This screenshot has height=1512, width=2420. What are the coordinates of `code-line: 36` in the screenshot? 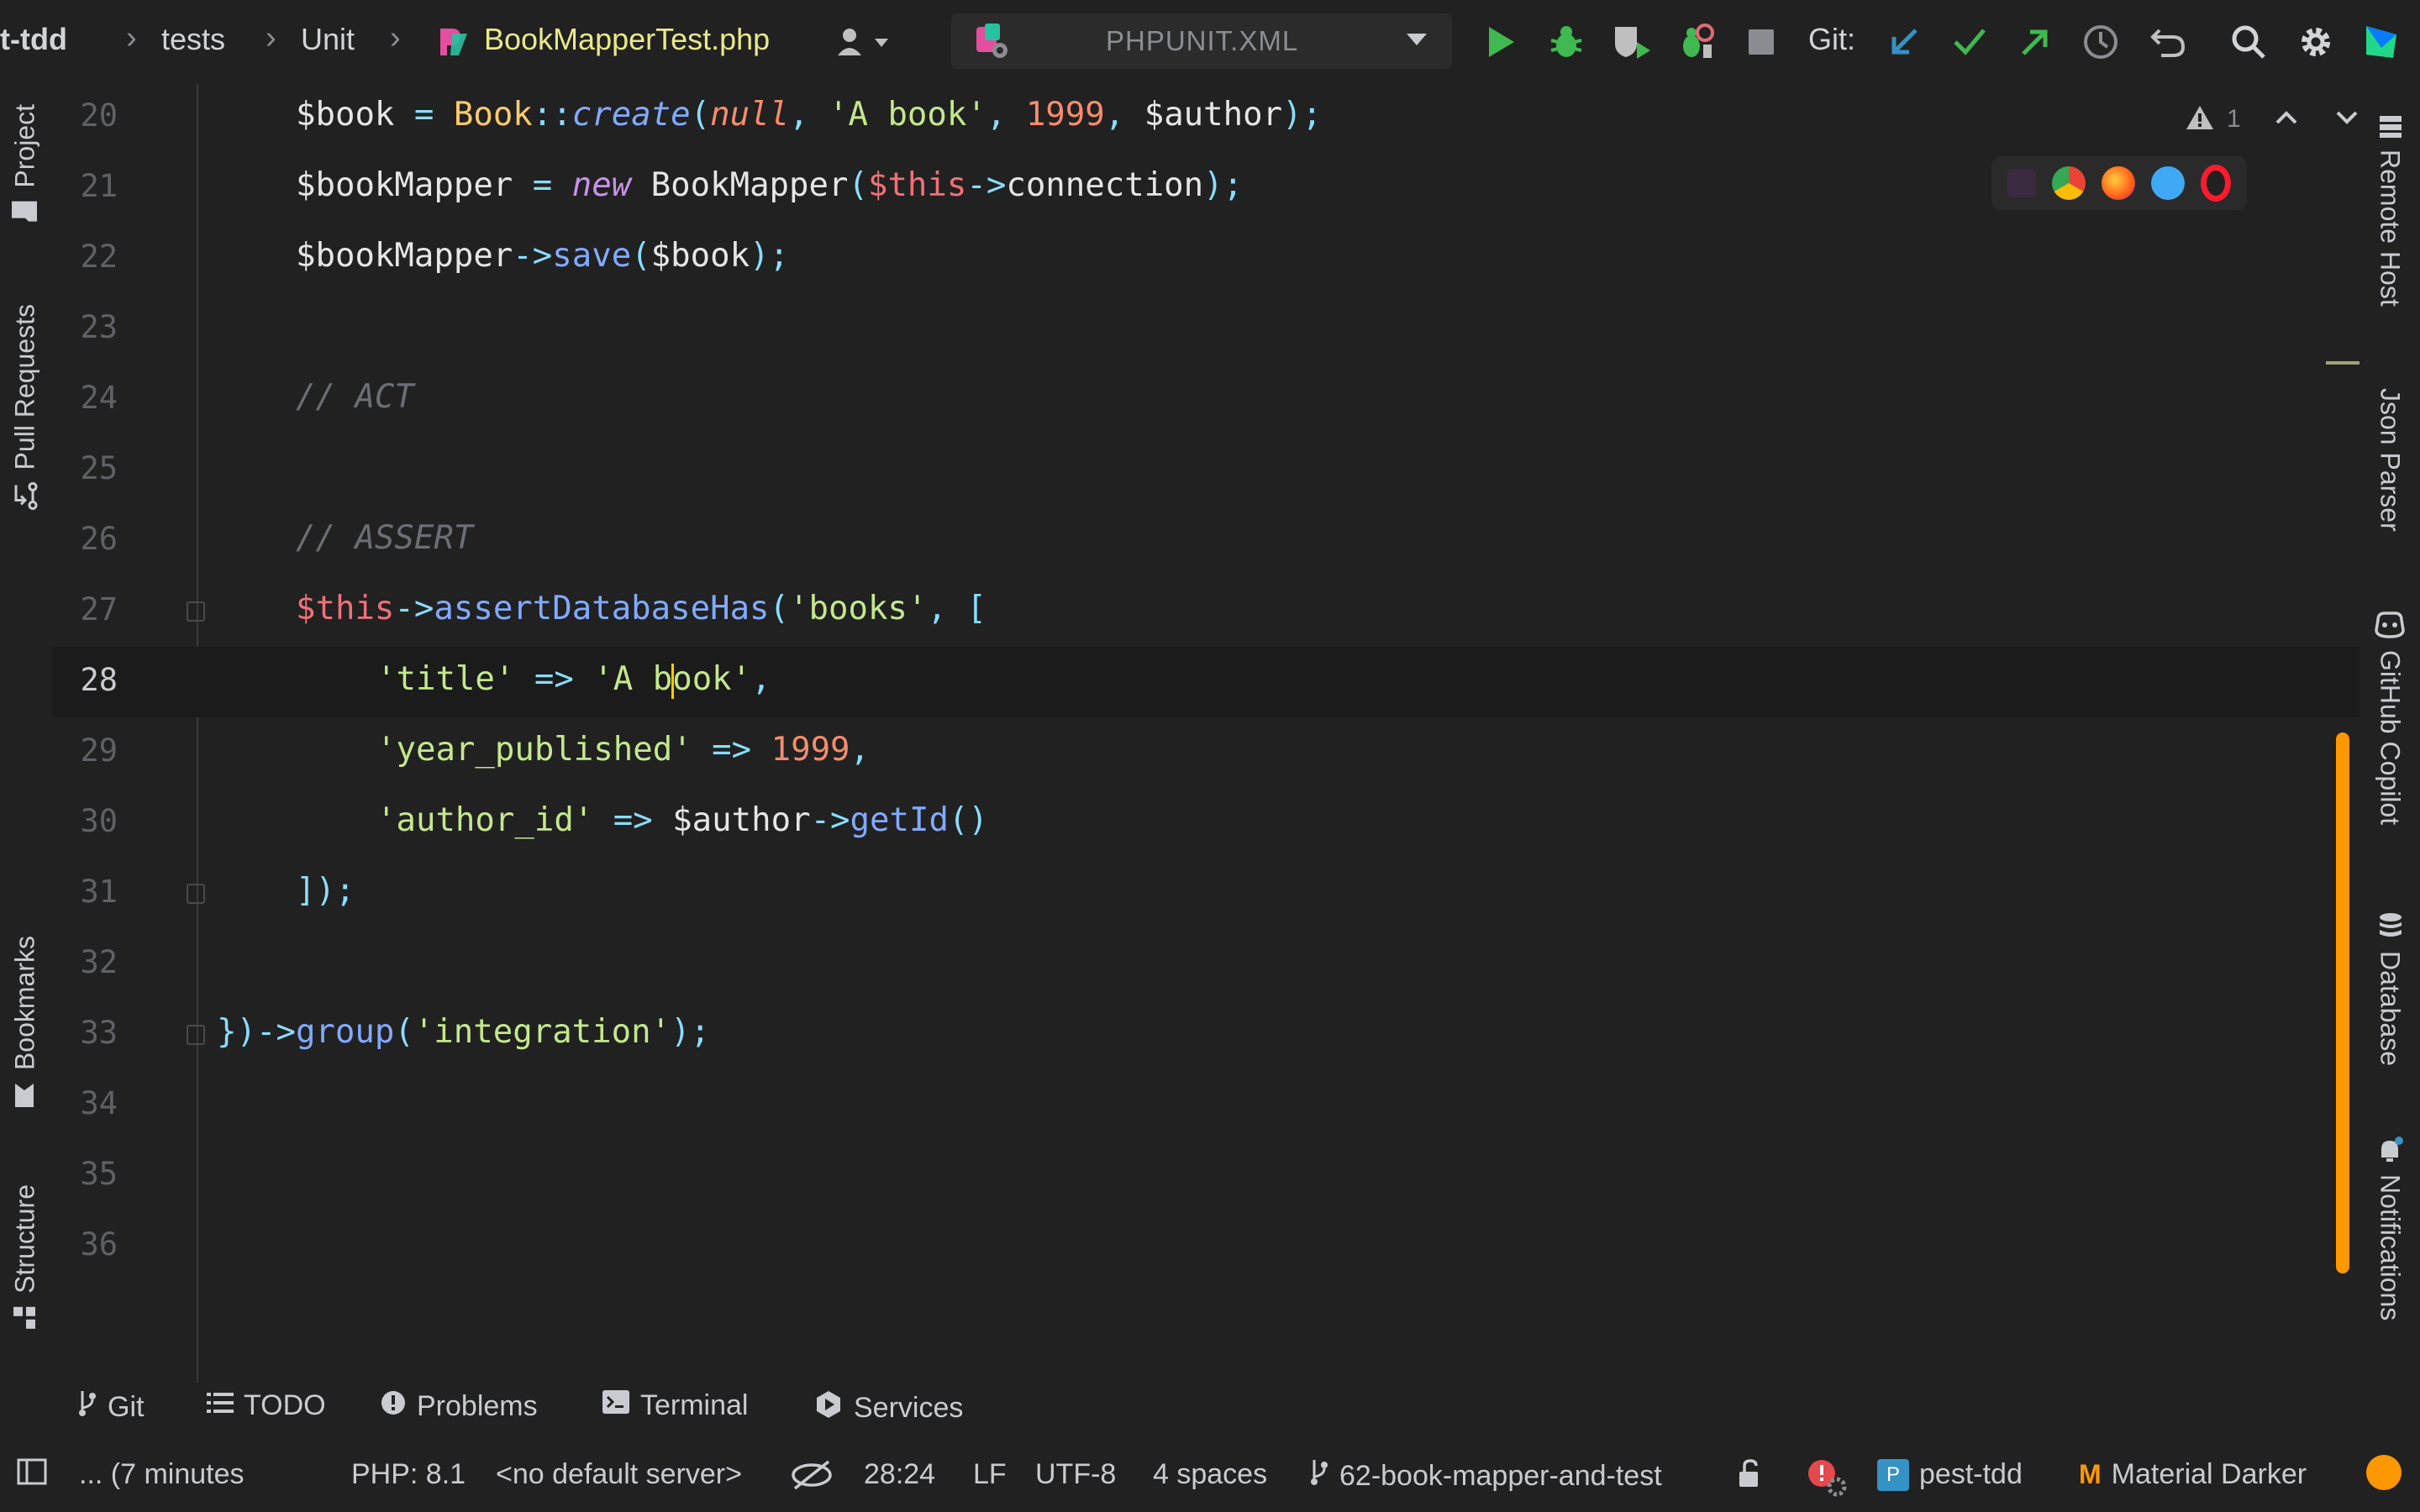 It's located at (1206, 1246).